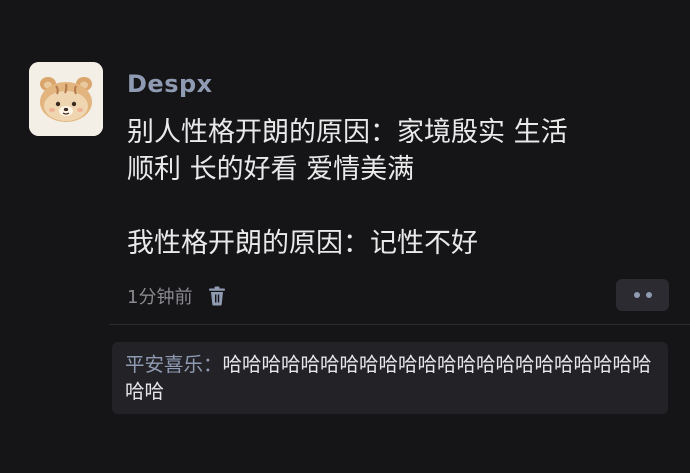 This screenshot has width=690, height=473. I want to click on bear-avatar-icon, so click(66, 99).